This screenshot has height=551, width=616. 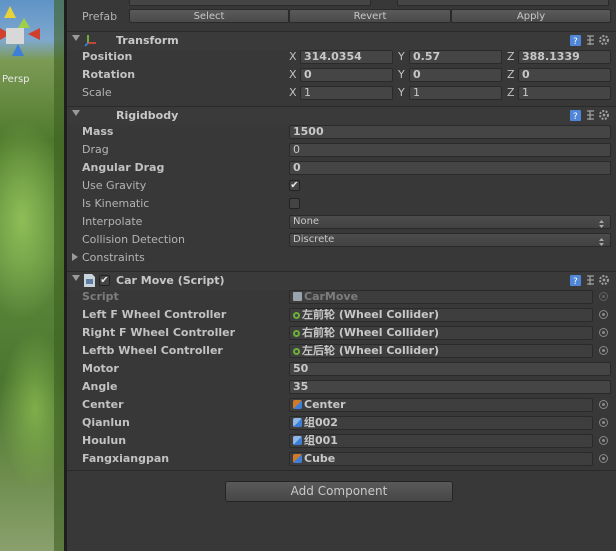 I want to click on transform-title: Transform, so click(x=147, y=40).